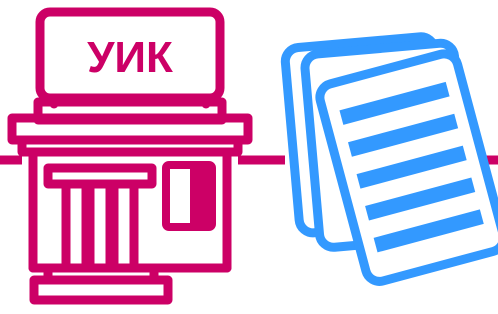 This screenshot has width=498, height=314. Describe the element at coordinates (130, 146) in the screenshot. I see `frieze` at that location.